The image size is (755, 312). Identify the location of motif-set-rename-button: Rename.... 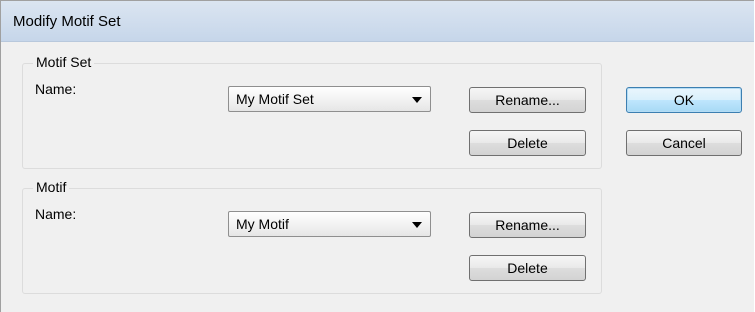
(527, 100).